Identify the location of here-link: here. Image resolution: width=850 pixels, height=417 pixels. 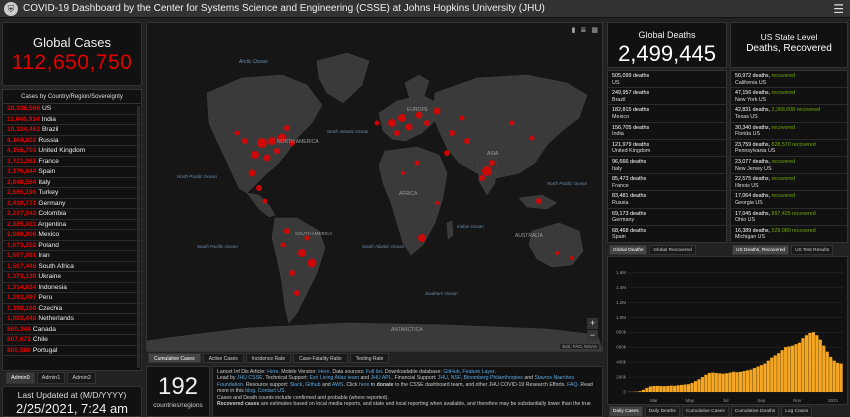
(364, 385).